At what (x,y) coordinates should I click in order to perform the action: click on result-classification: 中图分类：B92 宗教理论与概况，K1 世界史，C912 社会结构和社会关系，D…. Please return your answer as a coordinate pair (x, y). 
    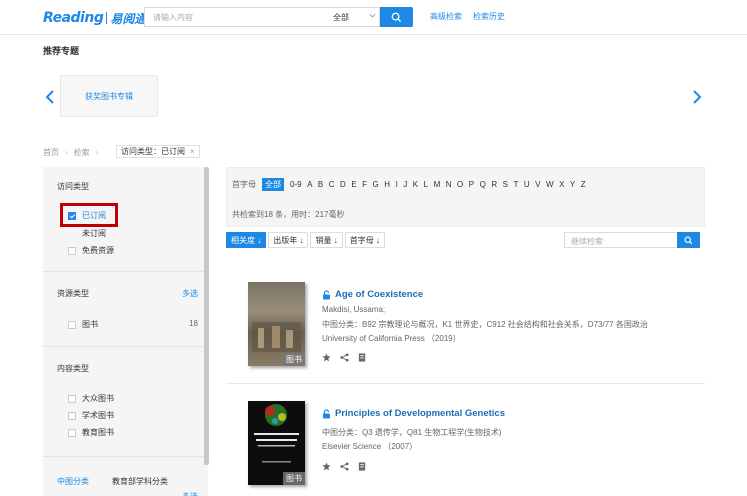
    Looking at the image, I should click on (485, 324).